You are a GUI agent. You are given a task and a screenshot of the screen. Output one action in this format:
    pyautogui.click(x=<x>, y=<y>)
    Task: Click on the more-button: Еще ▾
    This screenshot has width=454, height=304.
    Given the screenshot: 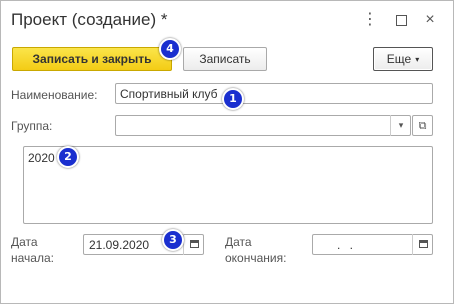 What is the action you would take?
    pyautogui.click(x=403, y=59)
    